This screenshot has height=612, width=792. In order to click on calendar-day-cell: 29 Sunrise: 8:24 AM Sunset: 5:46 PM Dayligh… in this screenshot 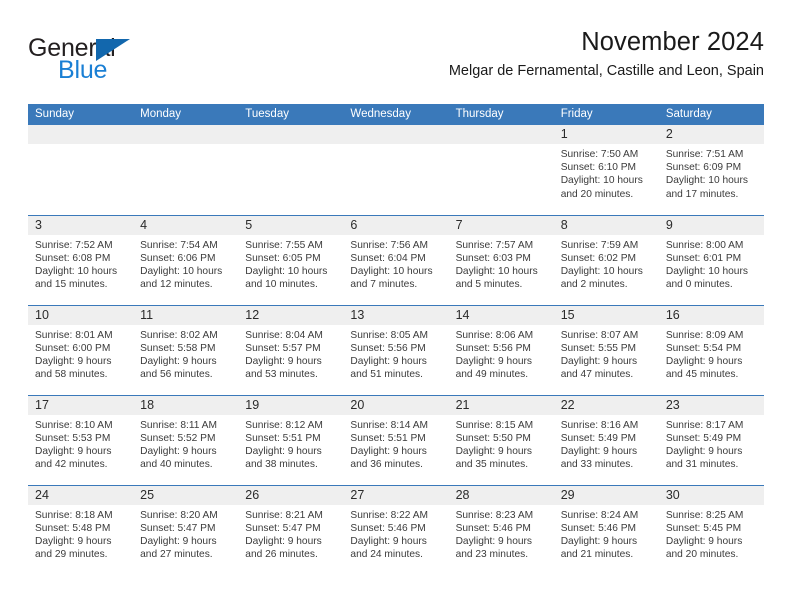, I will do `click(606, 529)`.